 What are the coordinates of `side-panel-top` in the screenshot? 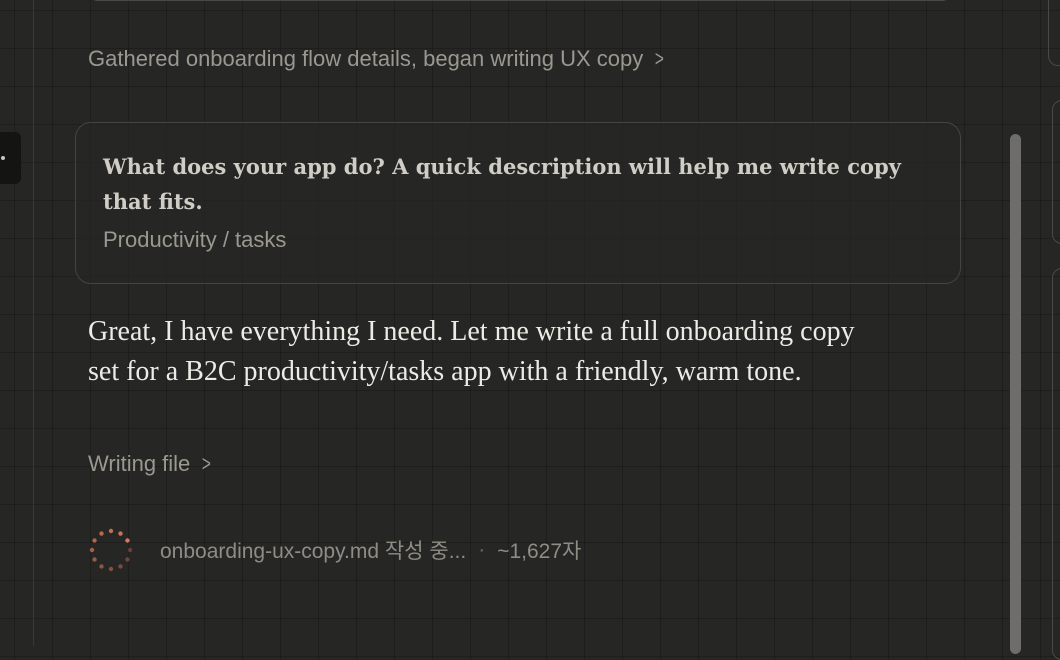 It's located at (1054, 33).